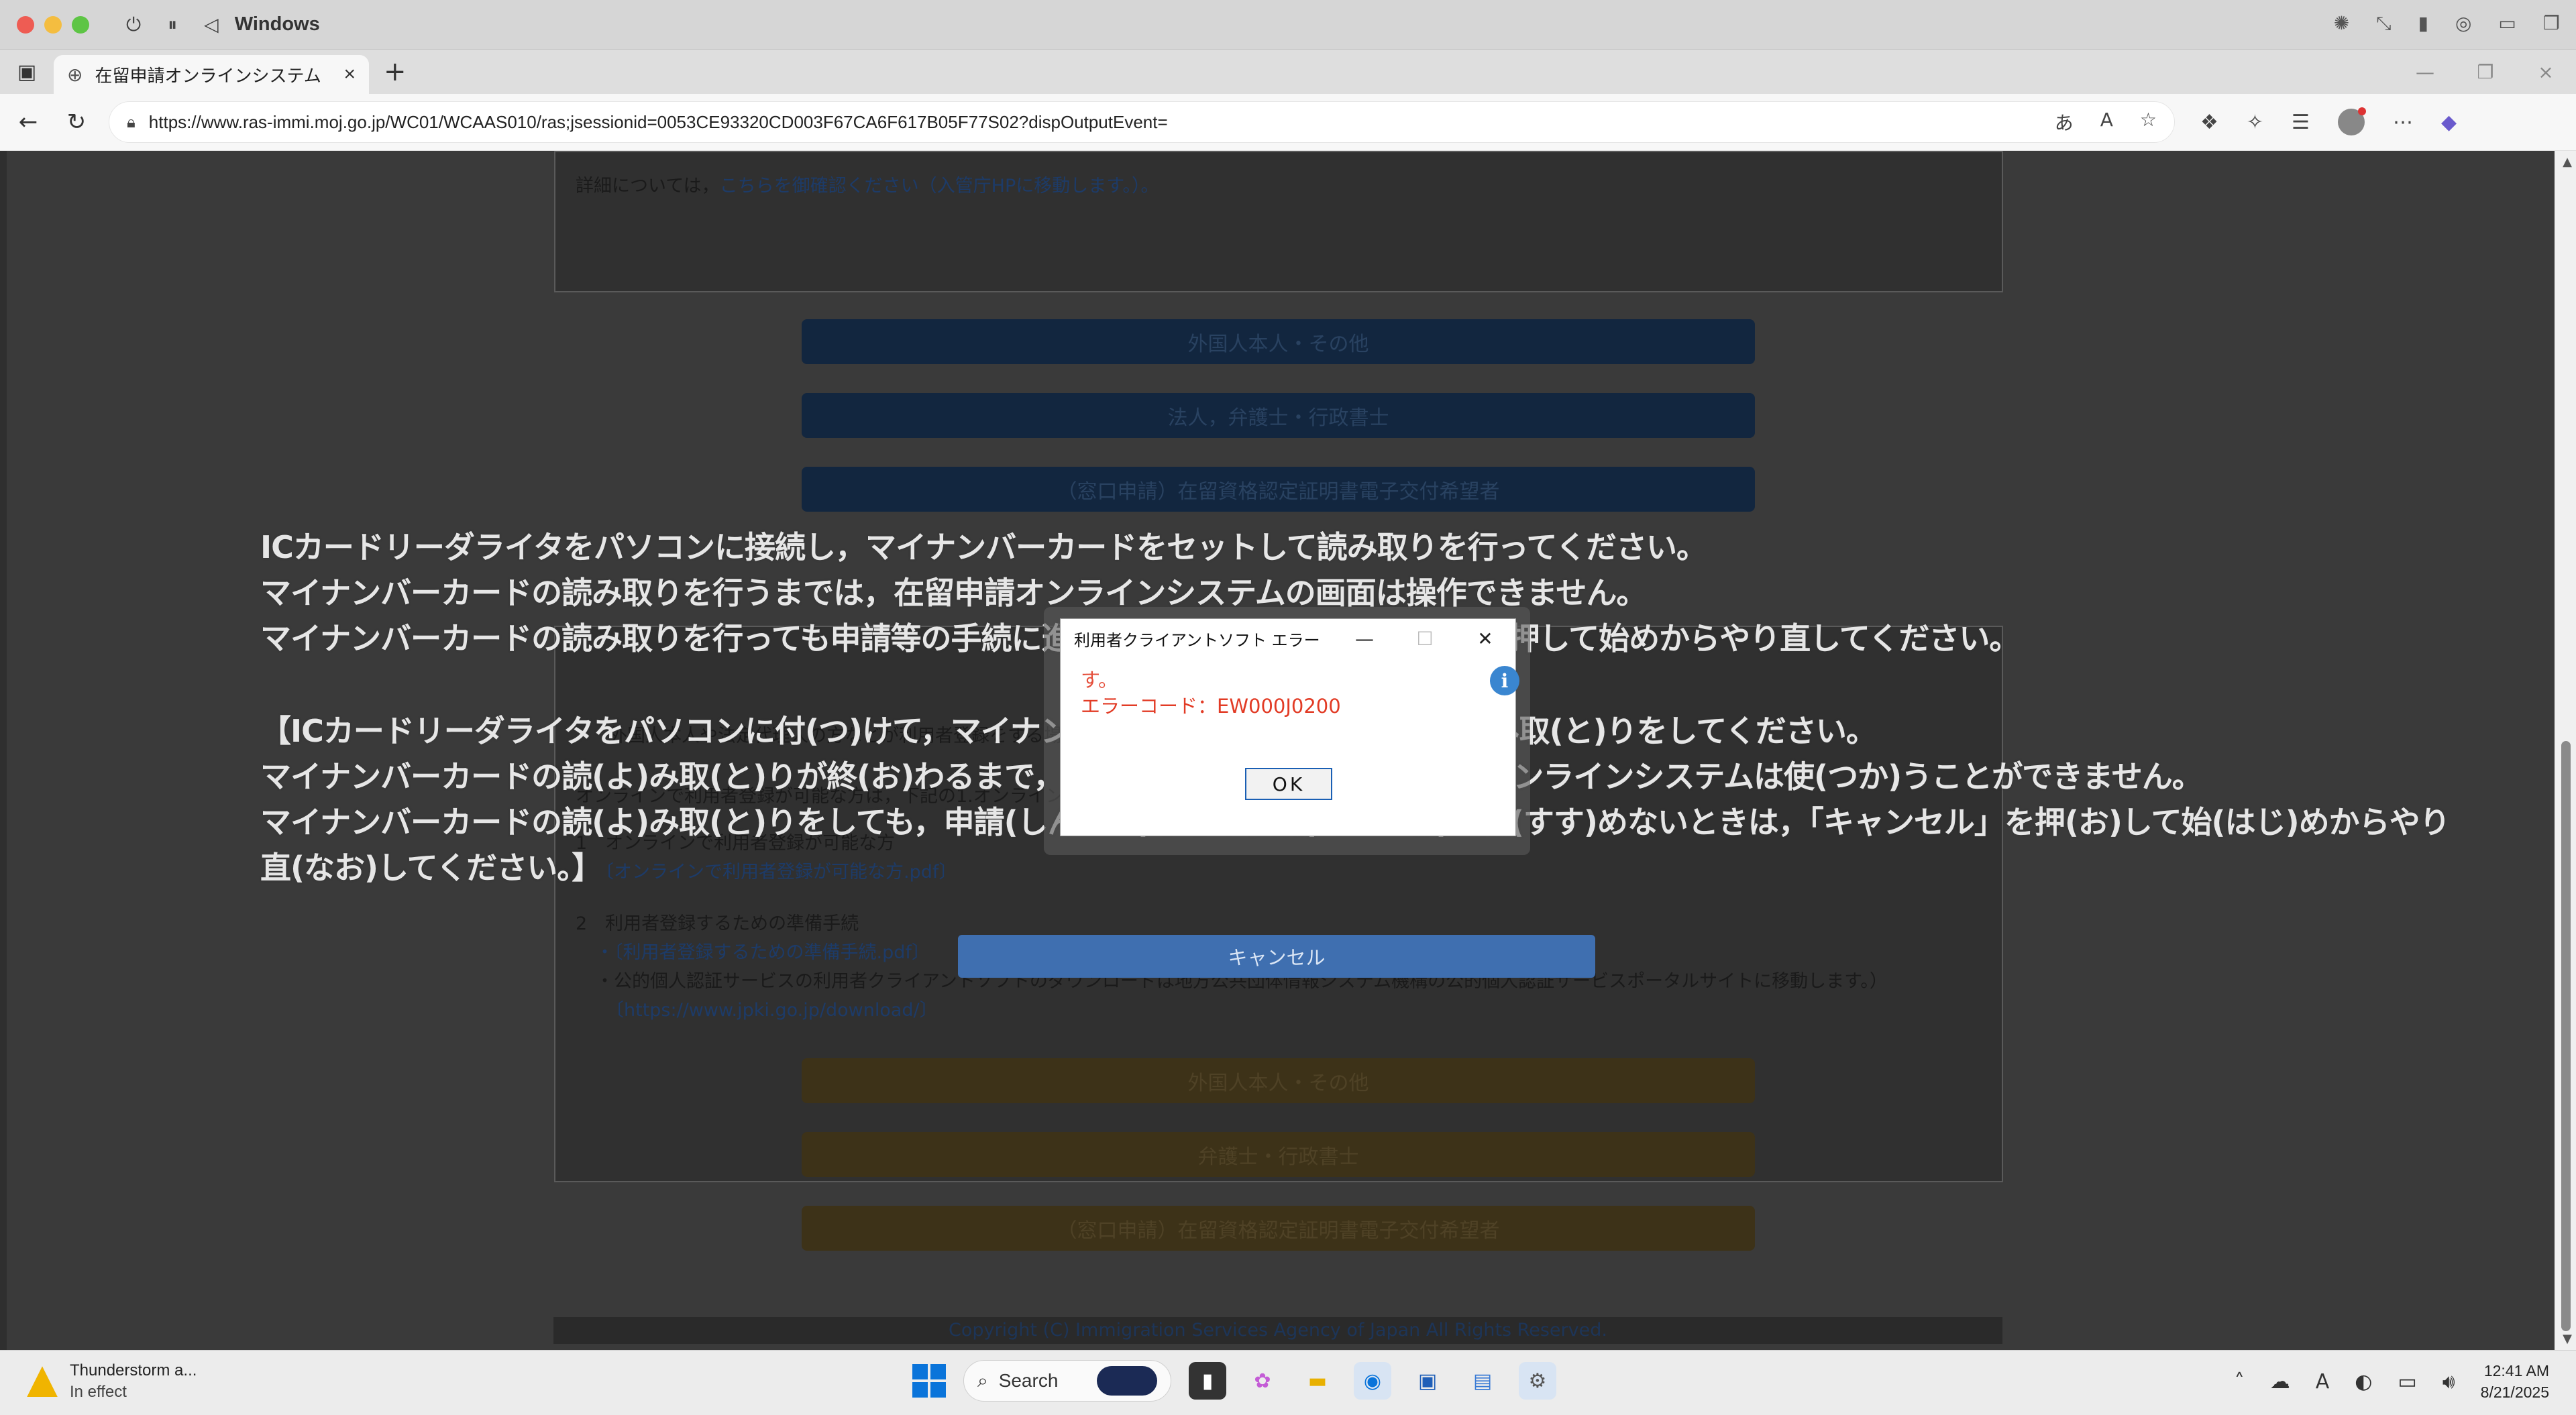 This screenshot has height=1415, width=2576. What do you see at coordinates (1317, 1381) in the screenshot?
I see `file-explorer-icon: ▬` at bounding box center [1317, 1381].